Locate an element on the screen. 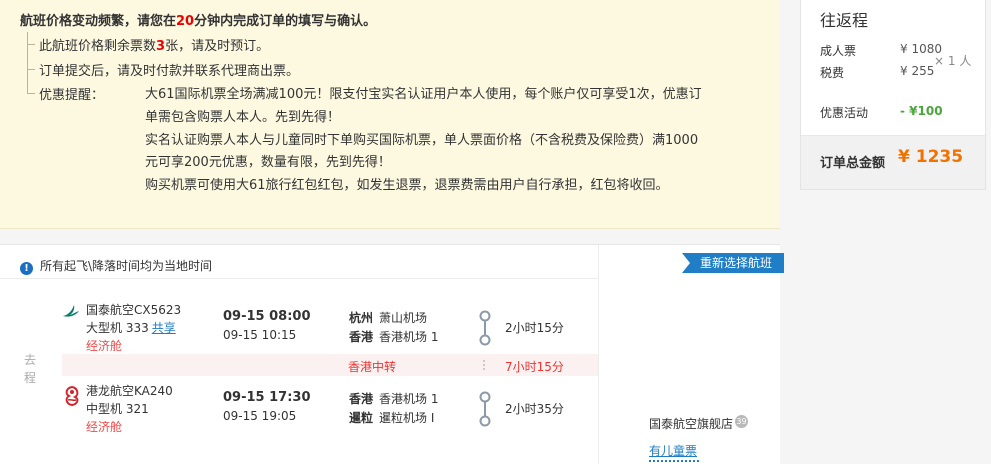 The image size is (991, 464). arrival-place: 暹粒 暹粒机场 I is located at coordinates (391, 417).